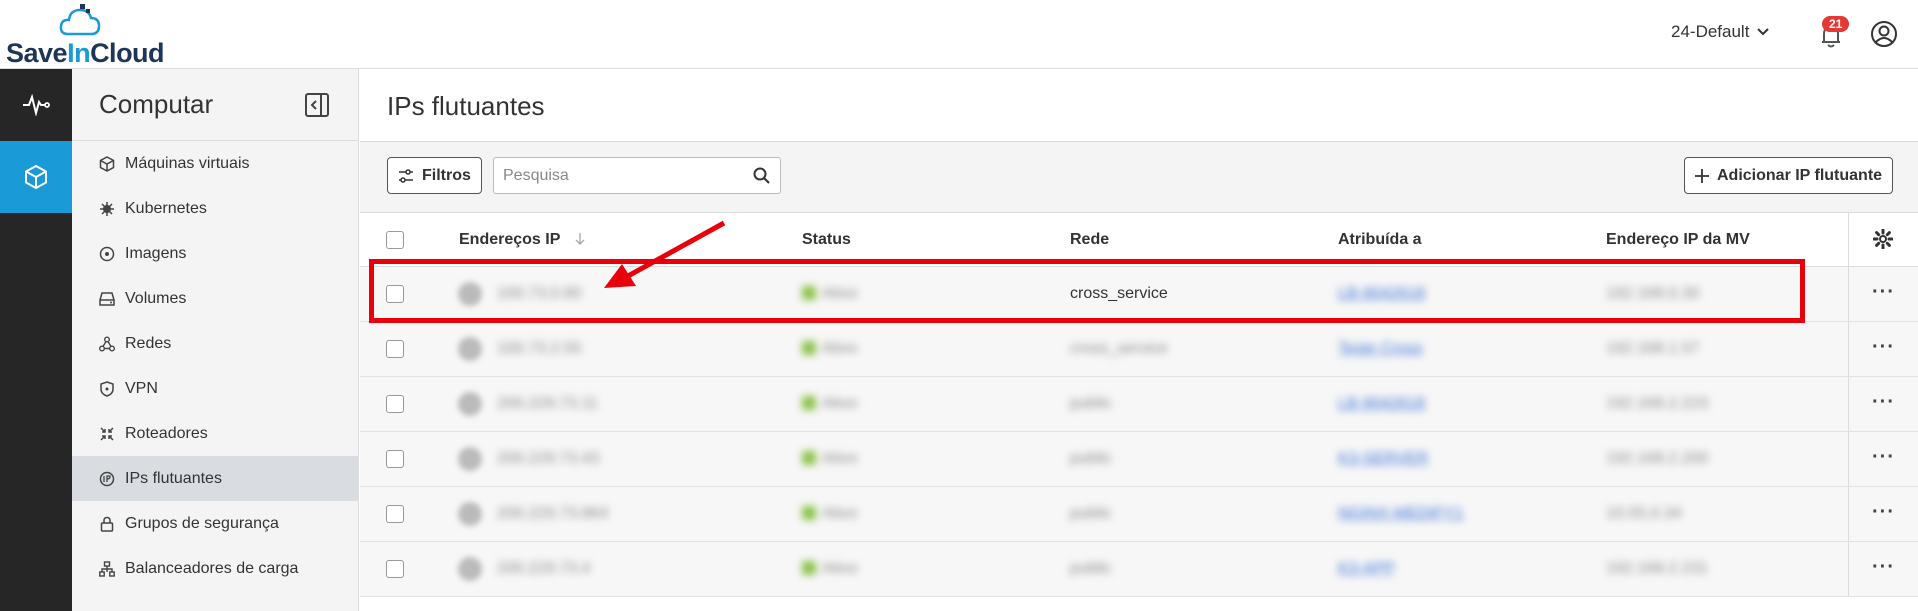 Image resolution: width=1918 pixels, height=611 pixels. I want to click on network-name: cross_service, so click(1119, 293).